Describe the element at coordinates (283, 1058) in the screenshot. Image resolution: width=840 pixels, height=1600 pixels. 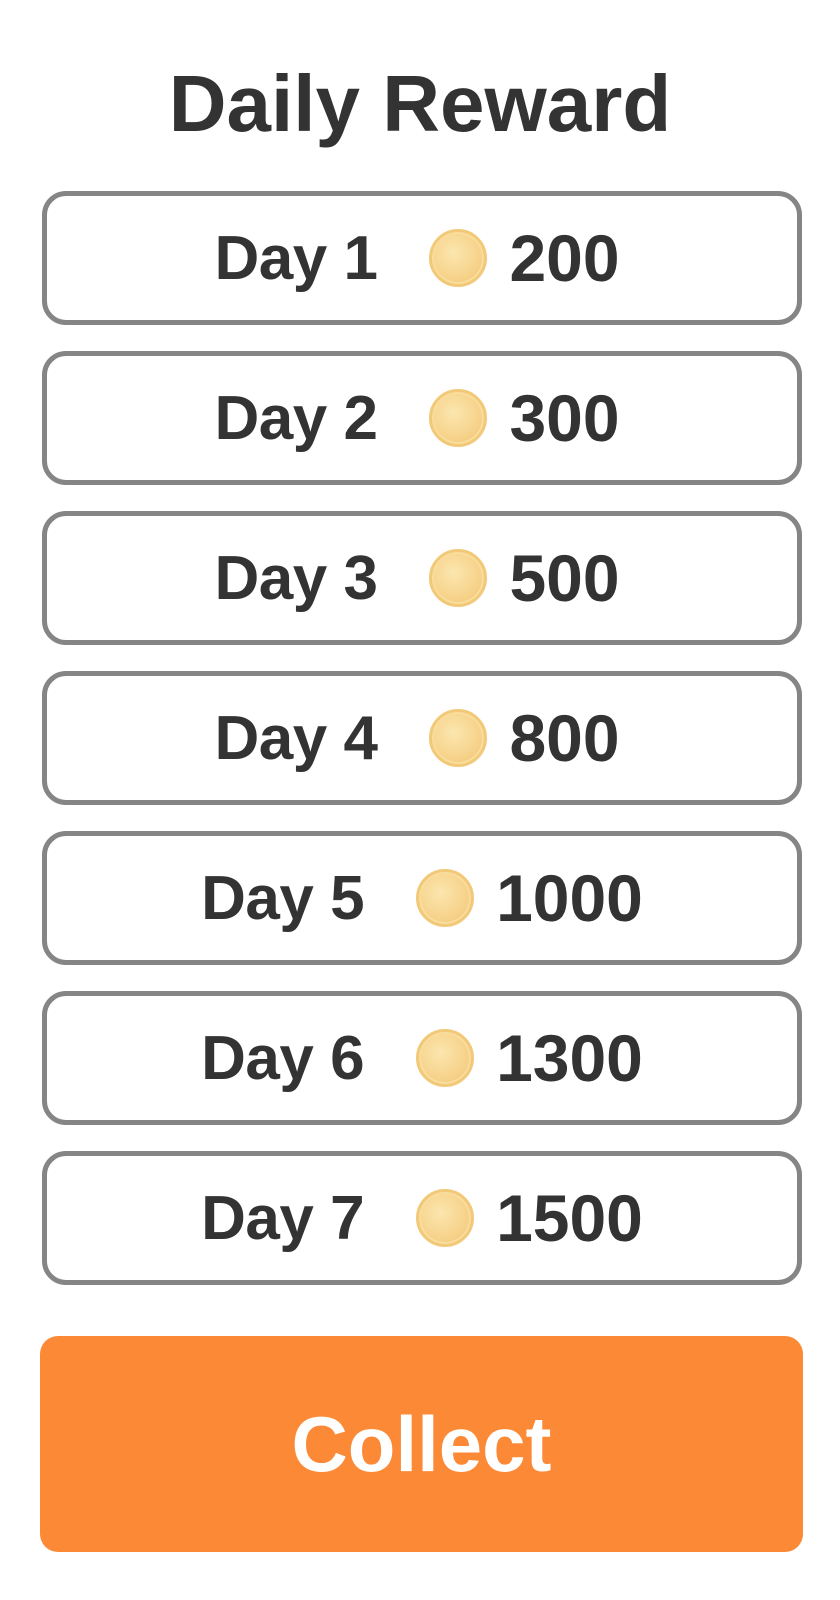
I see `day-label: Day 6` at that location.